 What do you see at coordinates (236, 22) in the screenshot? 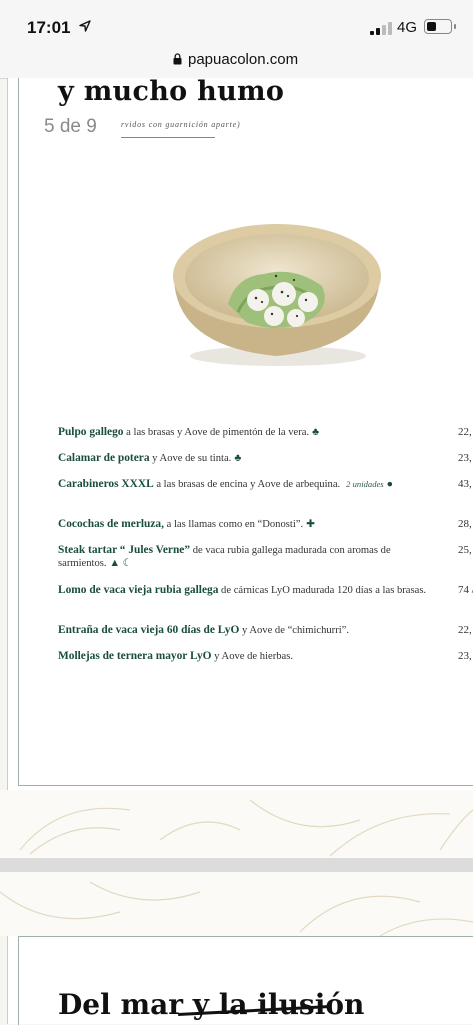
I see `status-bar: 17:01 4G` at bounding box center [236, 22].